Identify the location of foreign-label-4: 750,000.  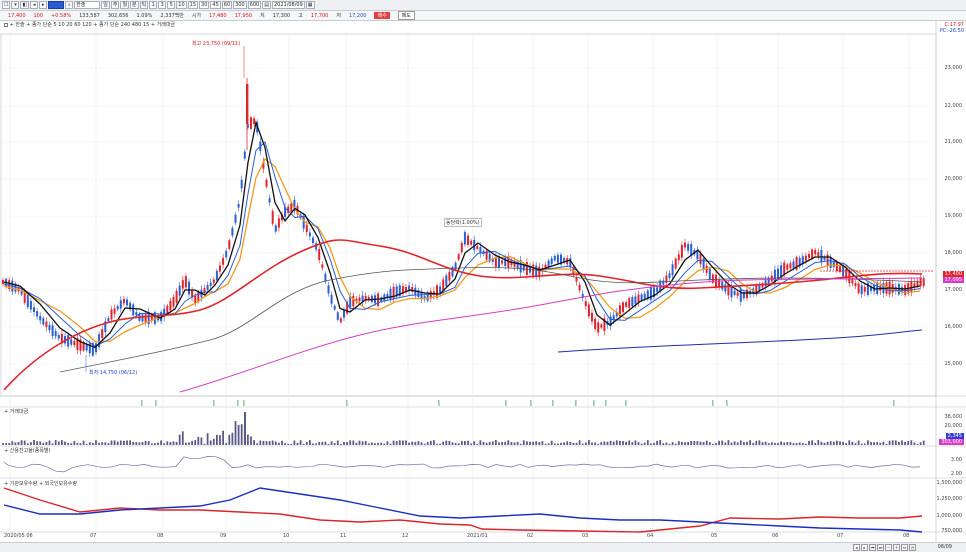
(951, 531).